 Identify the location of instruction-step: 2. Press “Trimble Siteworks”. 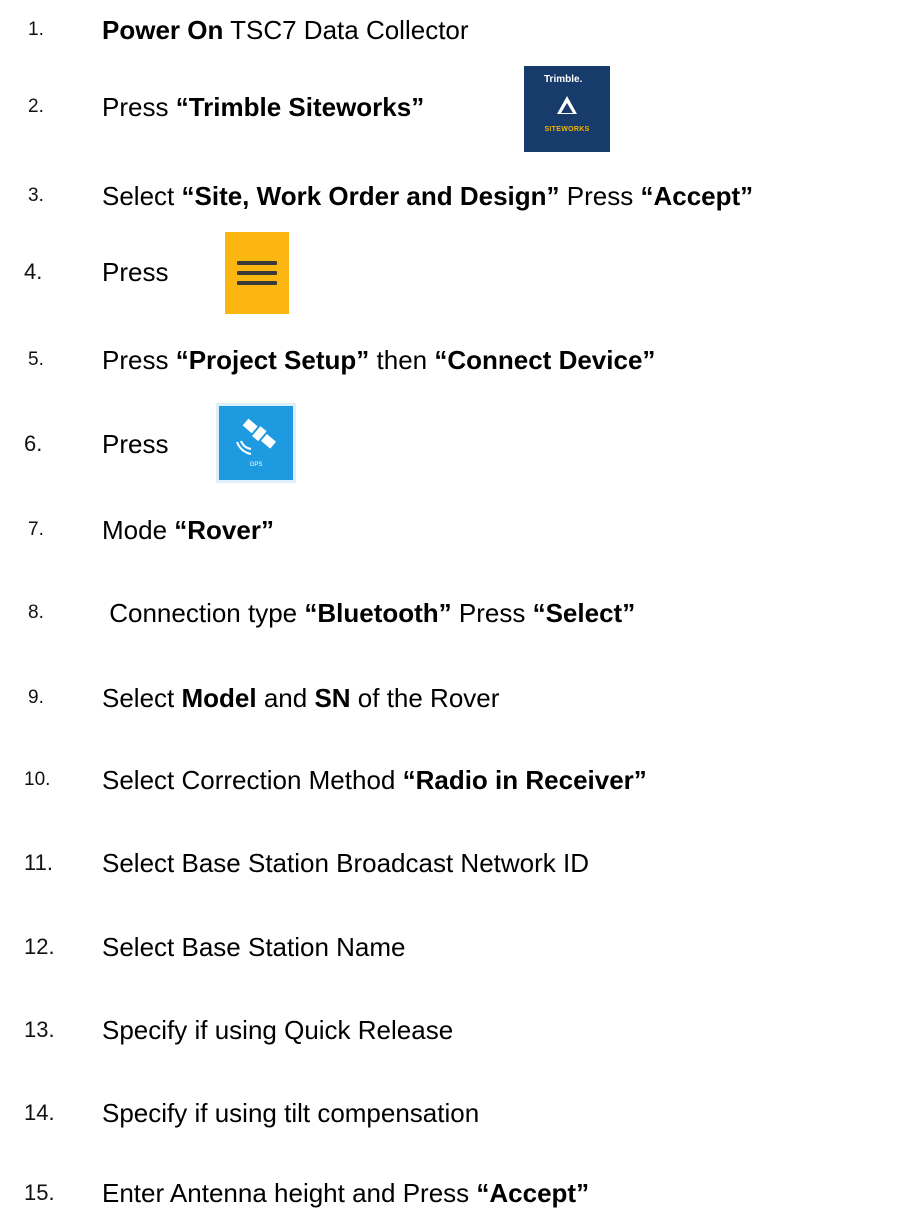
(451, 107).